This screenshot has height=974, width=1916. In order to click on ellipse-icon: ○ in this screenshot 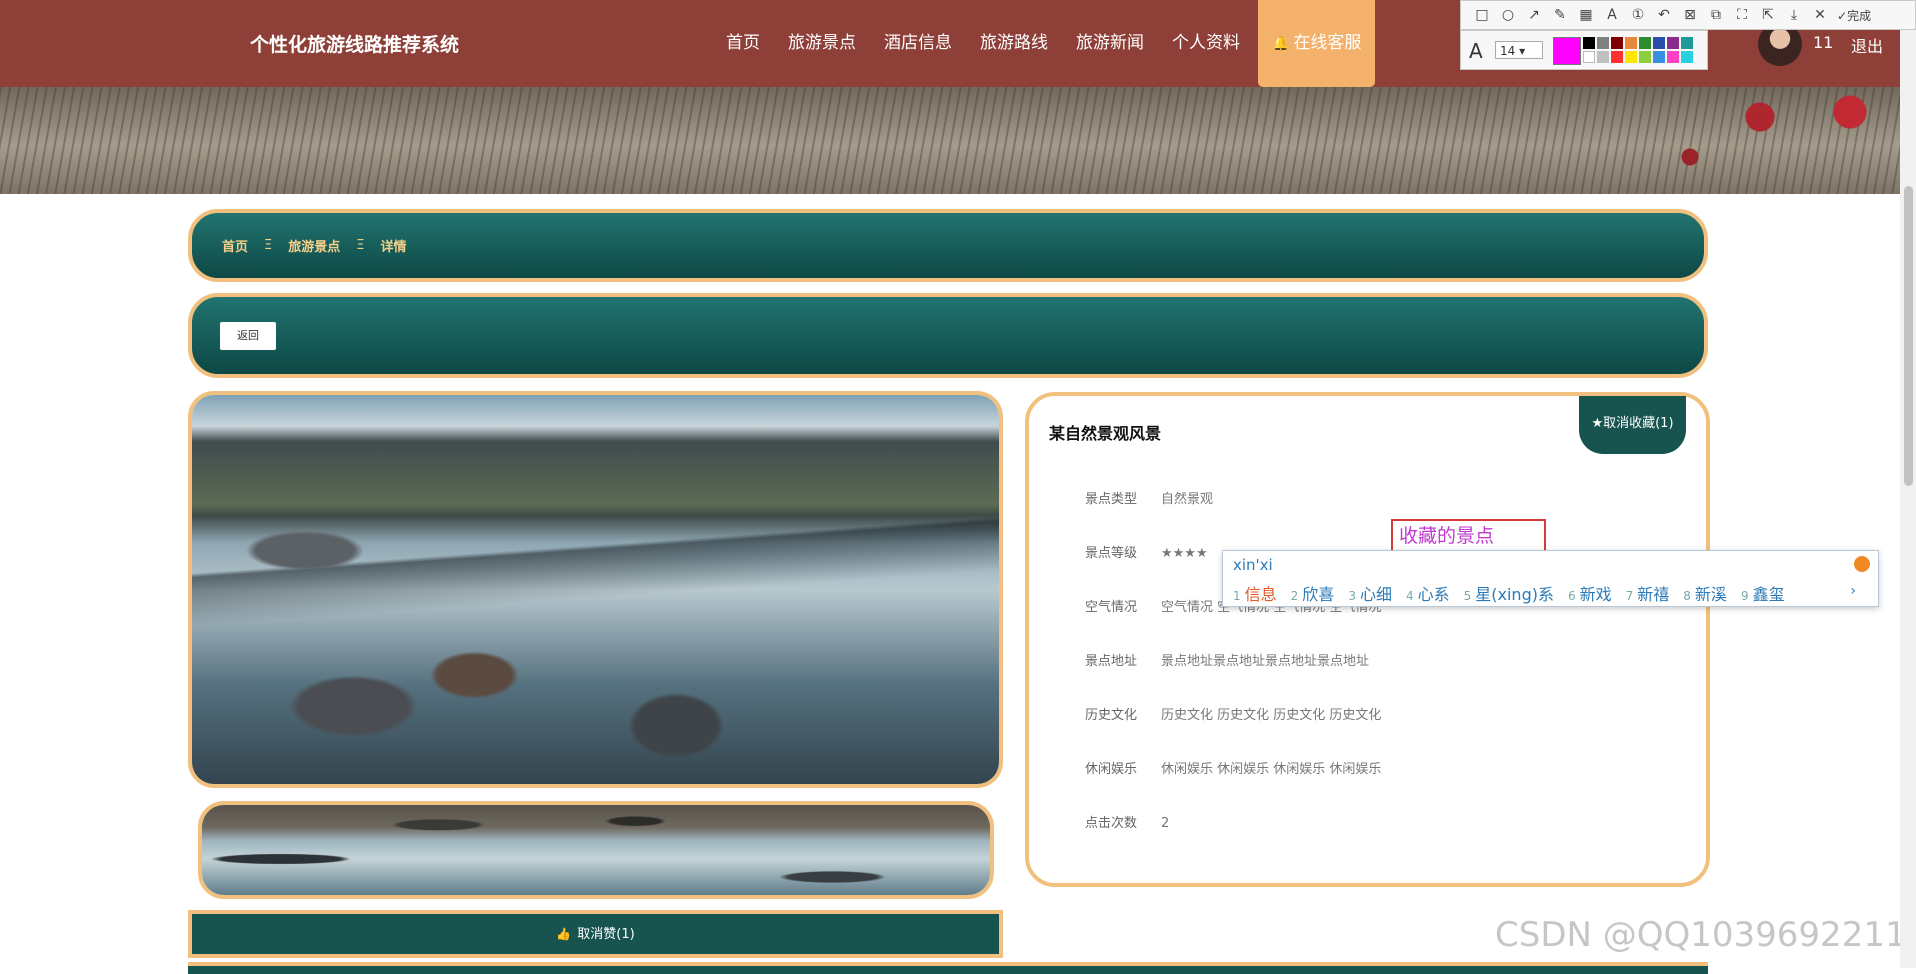, I will do `click(1508, 15)`.